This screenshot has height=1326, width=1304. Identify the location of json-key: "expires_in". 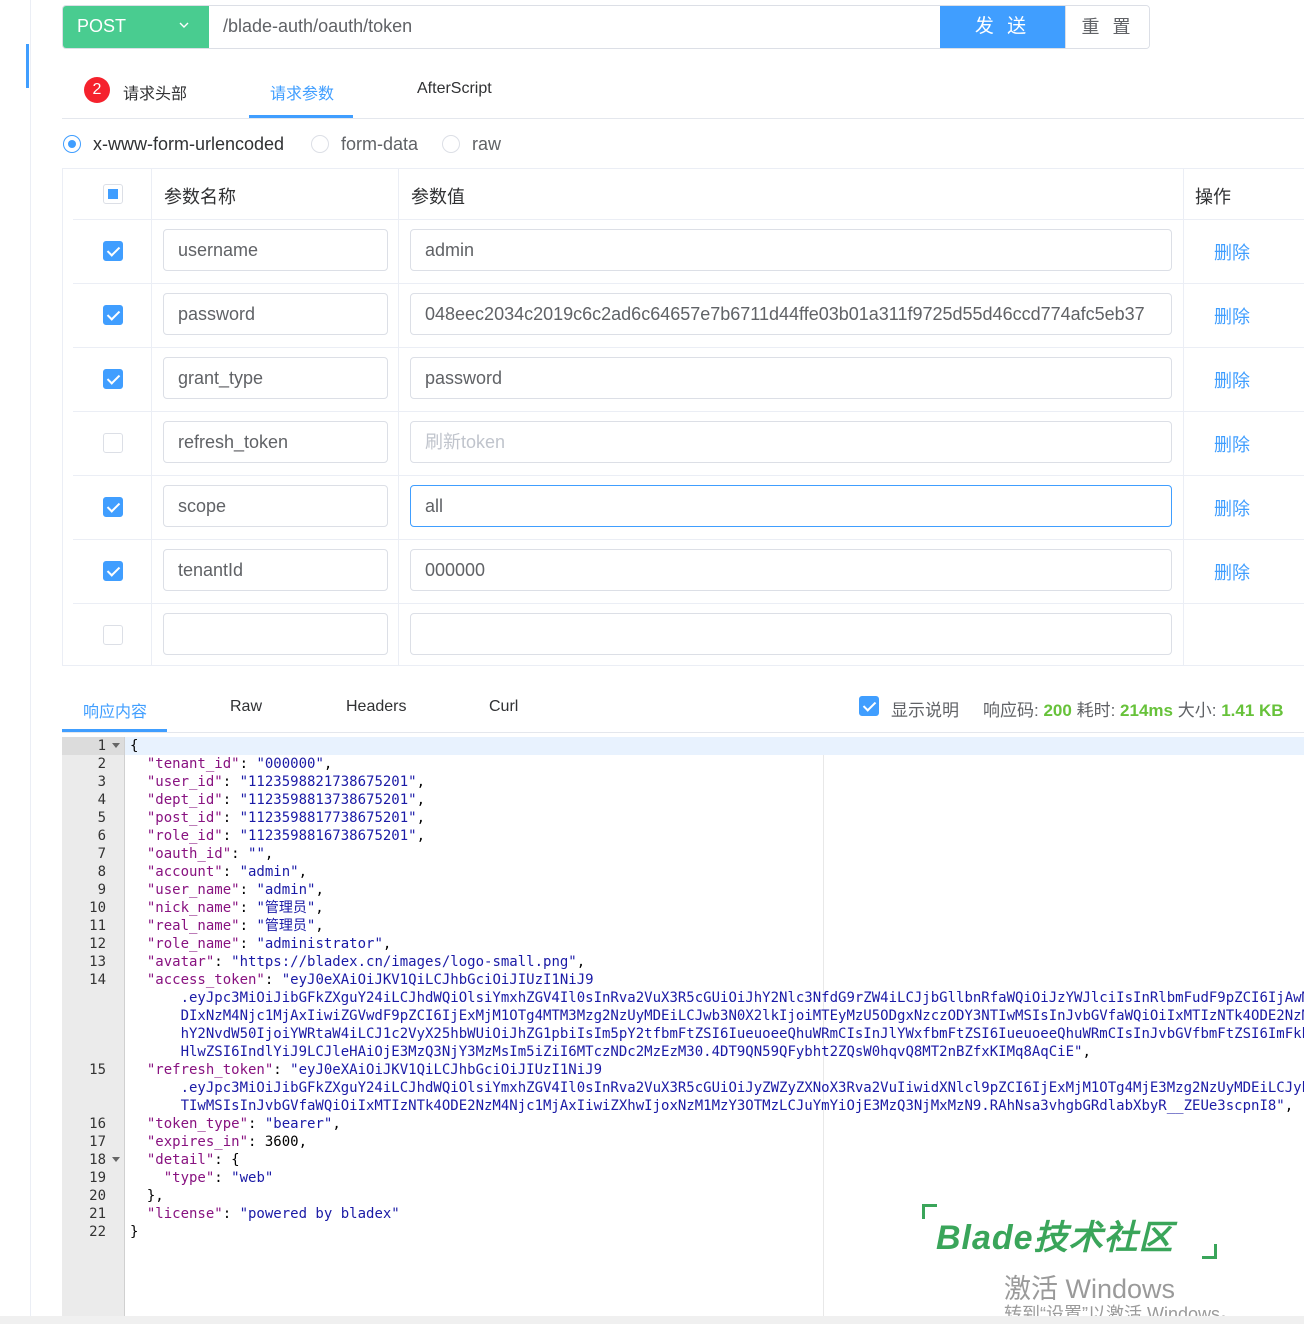
(197, 1142).